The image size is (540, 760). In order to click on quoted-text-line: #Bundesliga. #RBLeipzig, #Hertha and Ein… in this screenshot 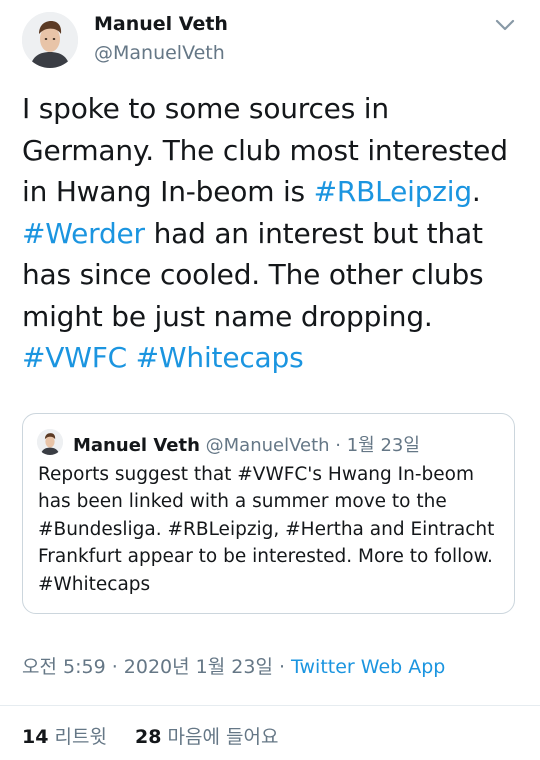, I will do `click(266, 529)`.